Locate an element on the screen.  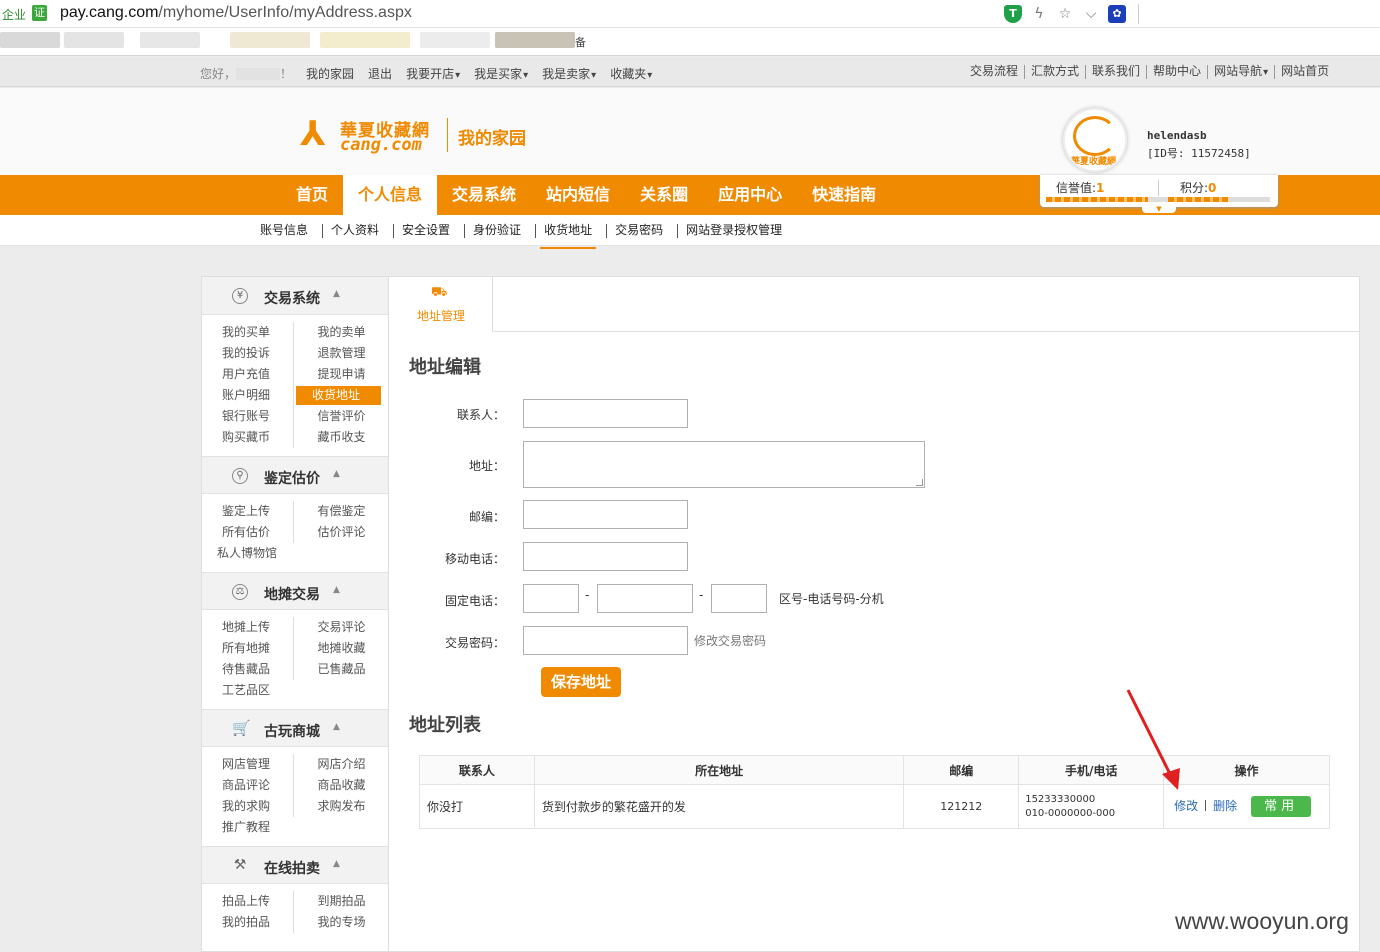
subnav-identity: 身份验证 is located at coordinates (496, 231).